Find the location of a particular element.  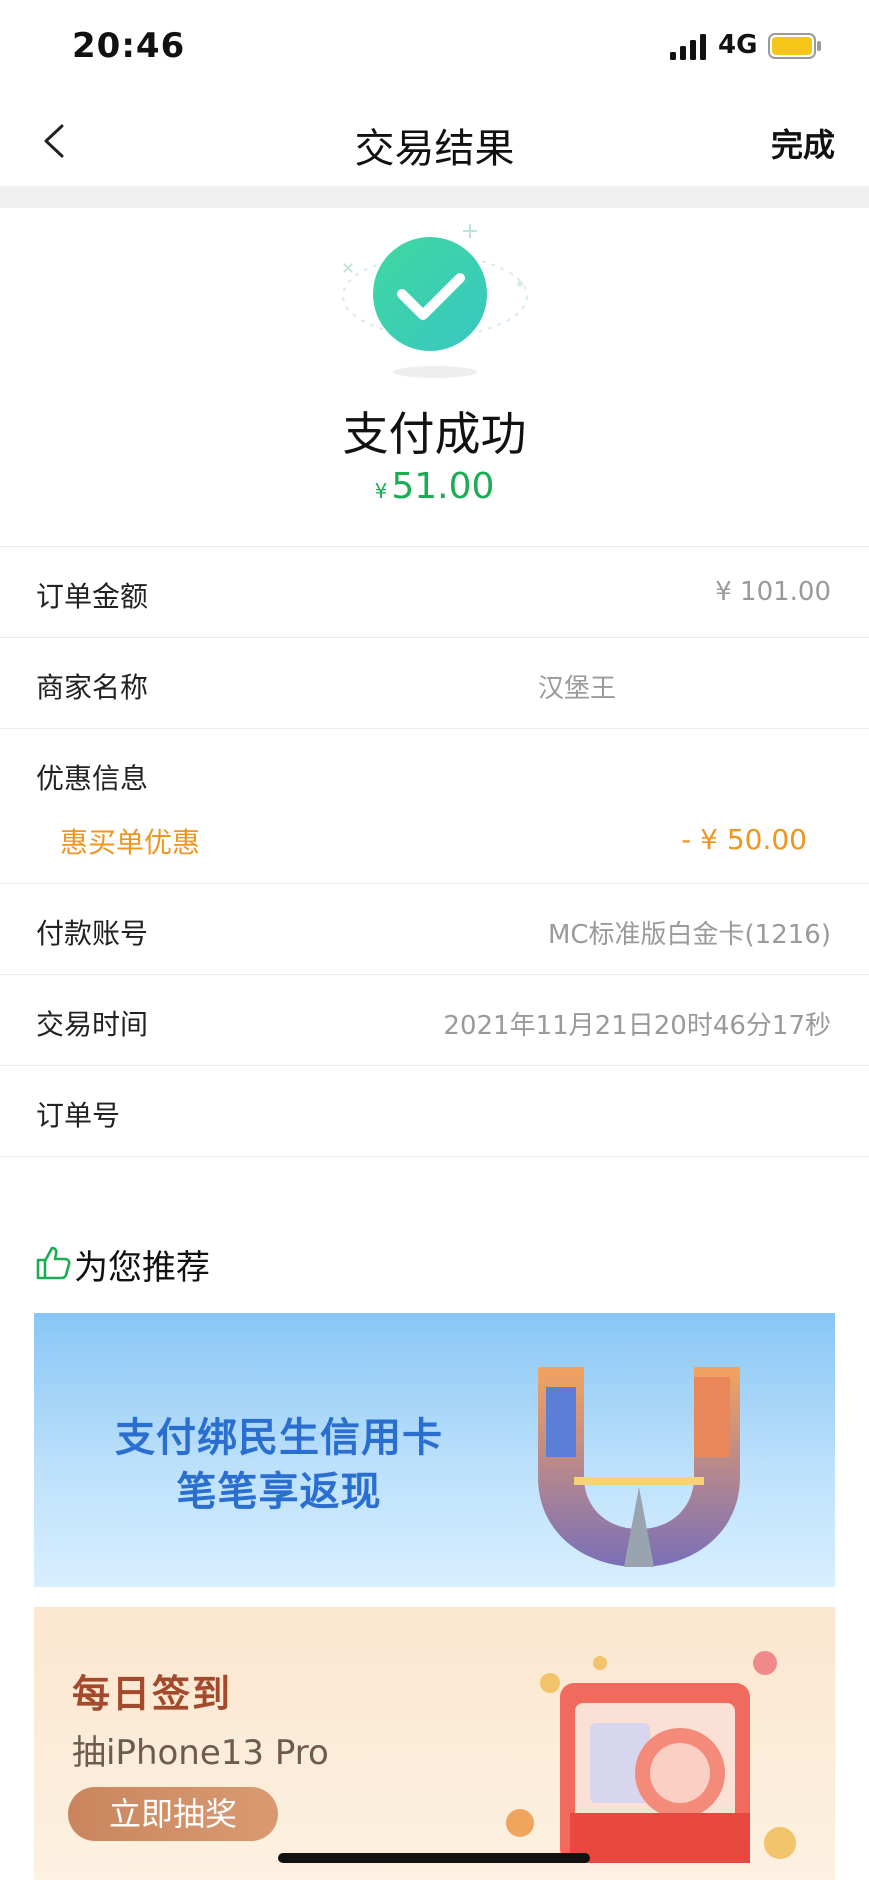

status-bar: 20:46 4G is located at coordinates (434, 48).